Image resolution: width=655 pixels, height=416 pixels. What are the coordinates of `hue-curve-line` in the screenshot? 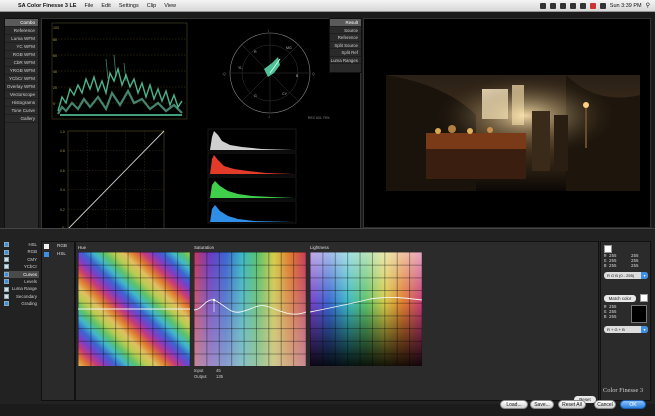 It's located at (134, 309).